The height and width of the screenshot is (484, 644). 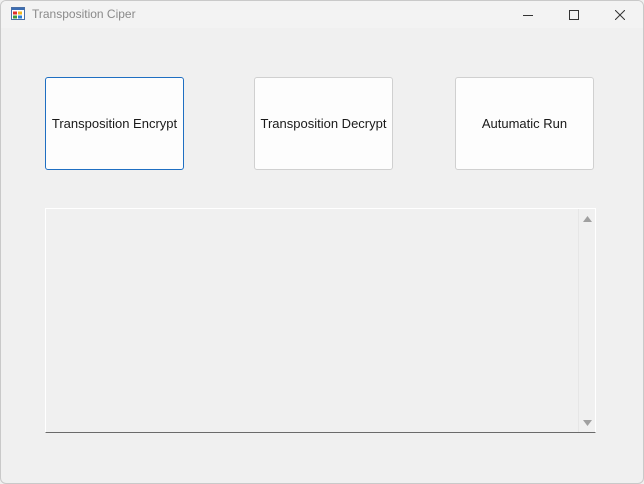 I want to click on scroll-up-button, so click(x=587, y=218).